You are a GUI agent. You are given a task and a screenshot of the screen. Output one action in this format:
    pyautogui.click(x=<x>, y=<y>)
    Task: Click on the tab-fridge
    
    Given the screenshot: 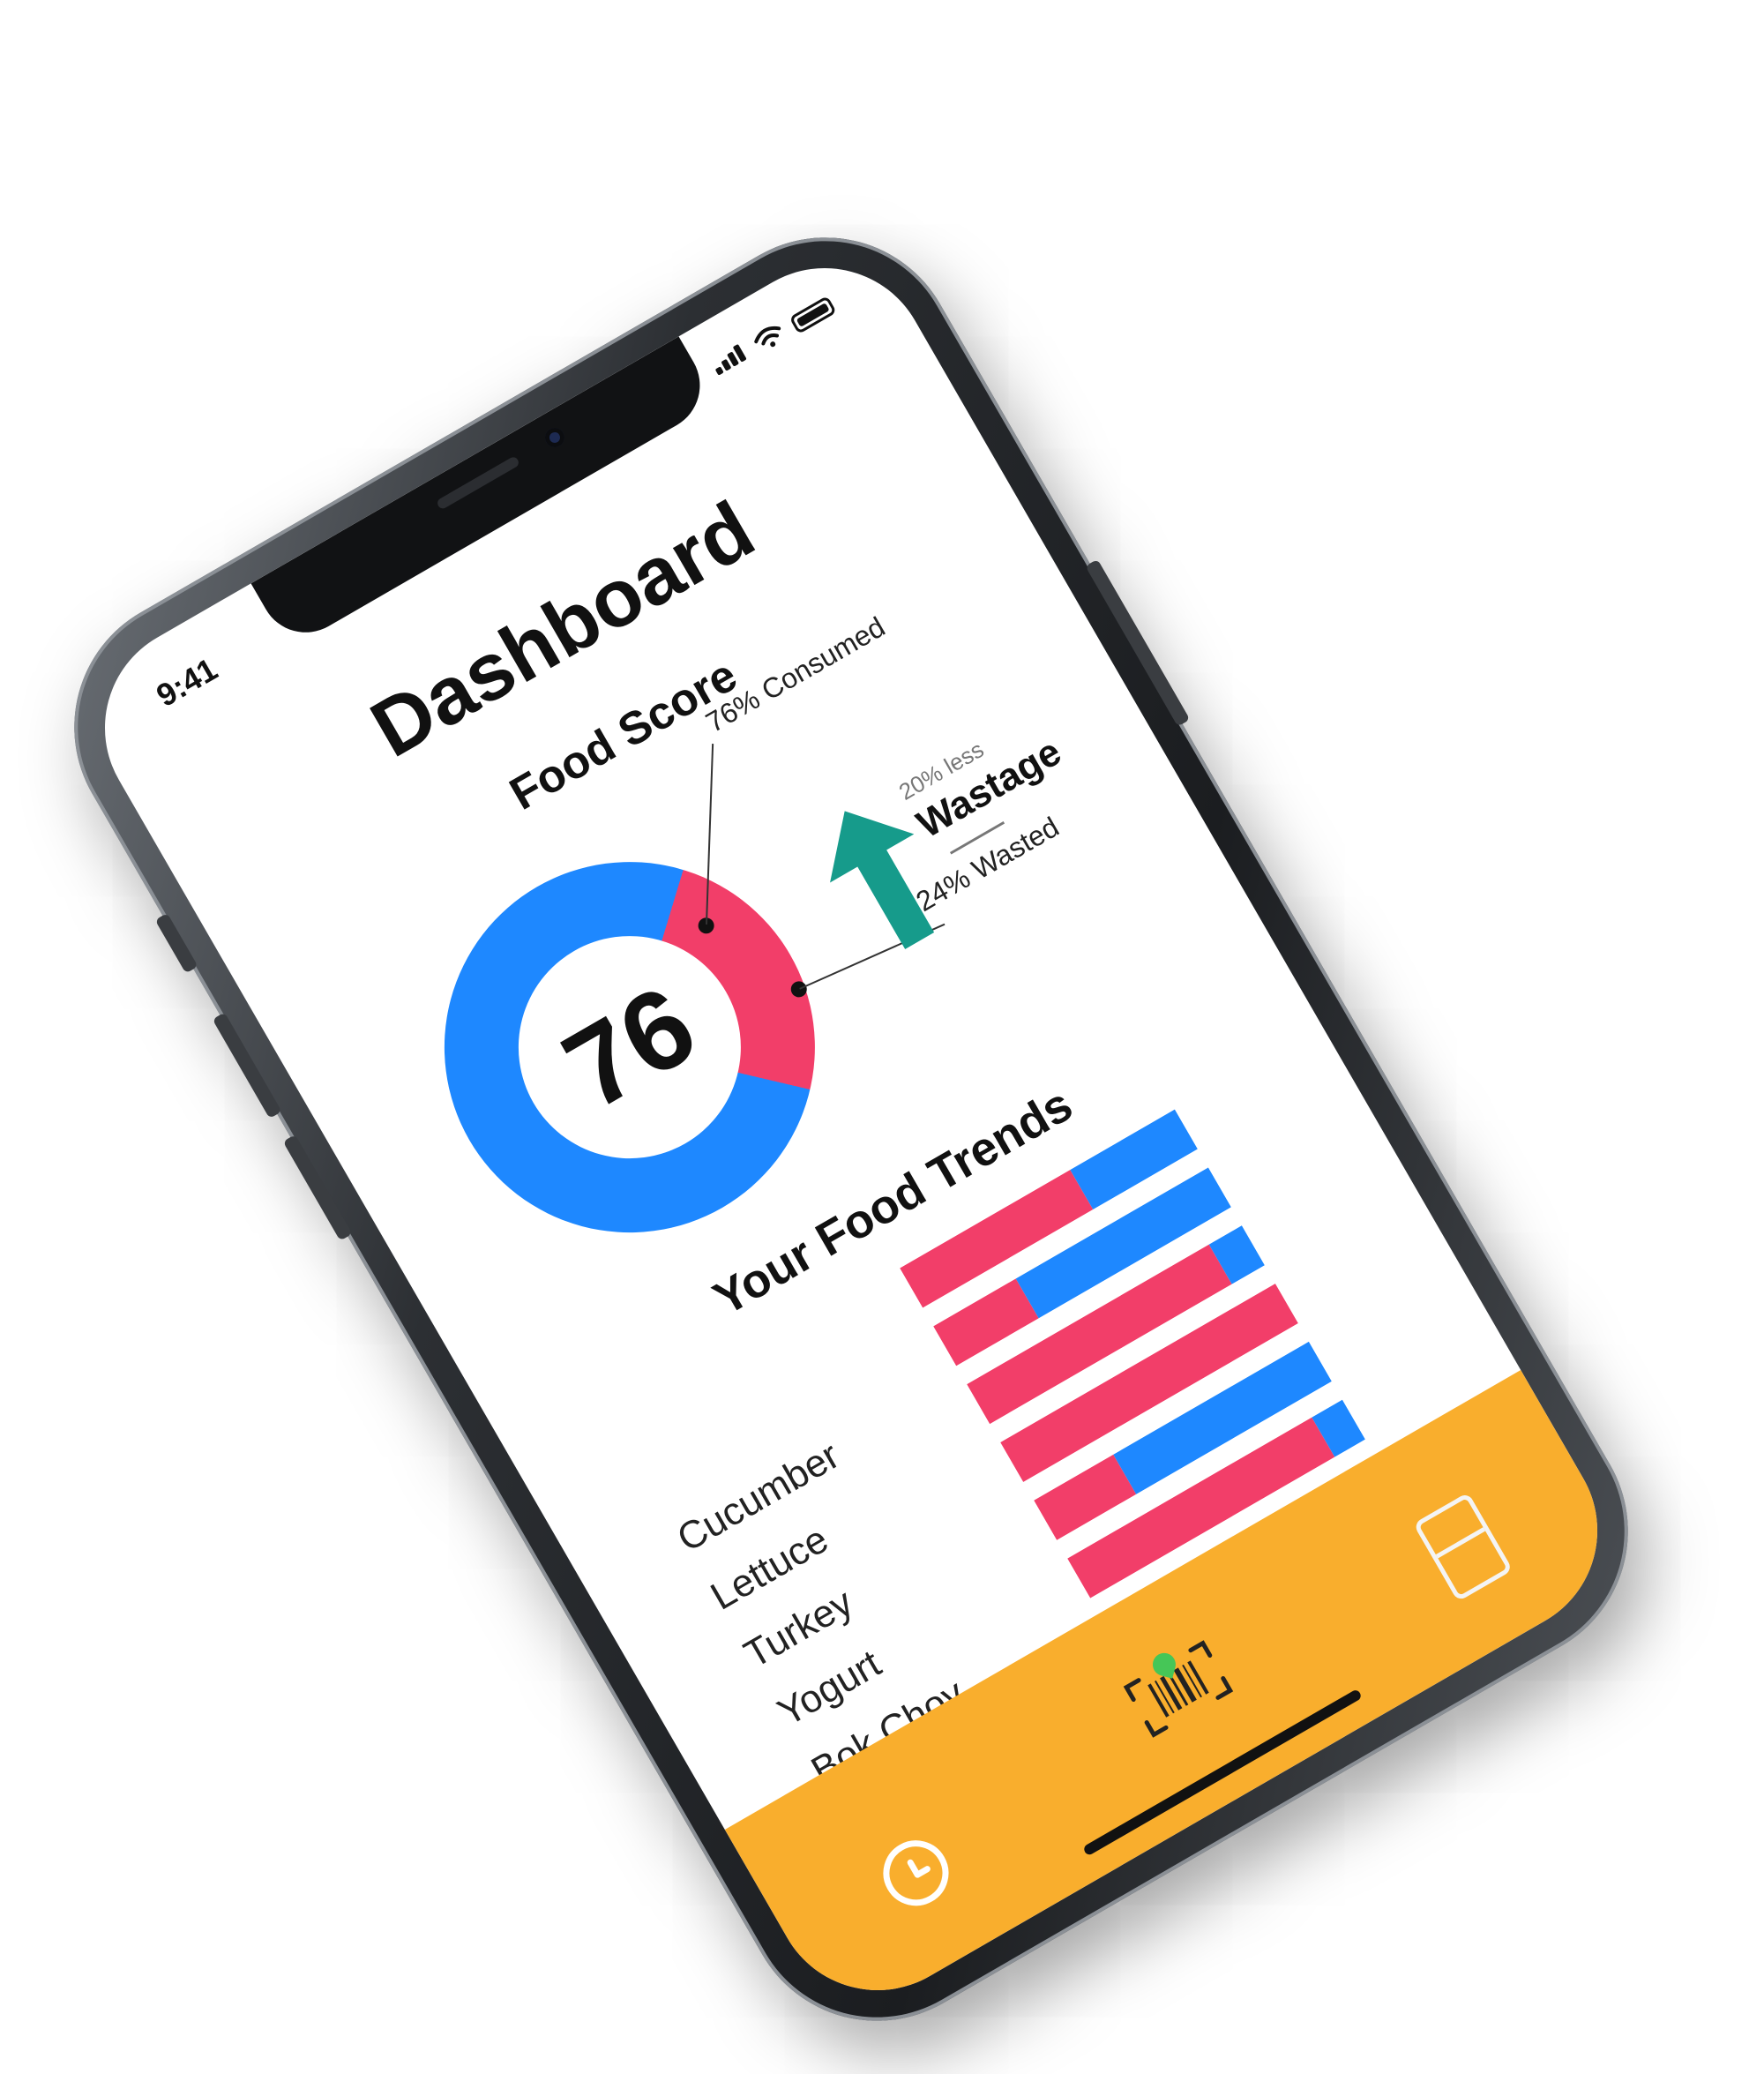 What is the action you would take?
    pyautogui.click(x=1462, y=1546)
    